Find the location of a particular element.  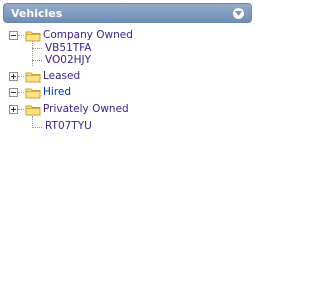

tree-item-vehicle: RT07TYU is located at coordinates (68, 126).